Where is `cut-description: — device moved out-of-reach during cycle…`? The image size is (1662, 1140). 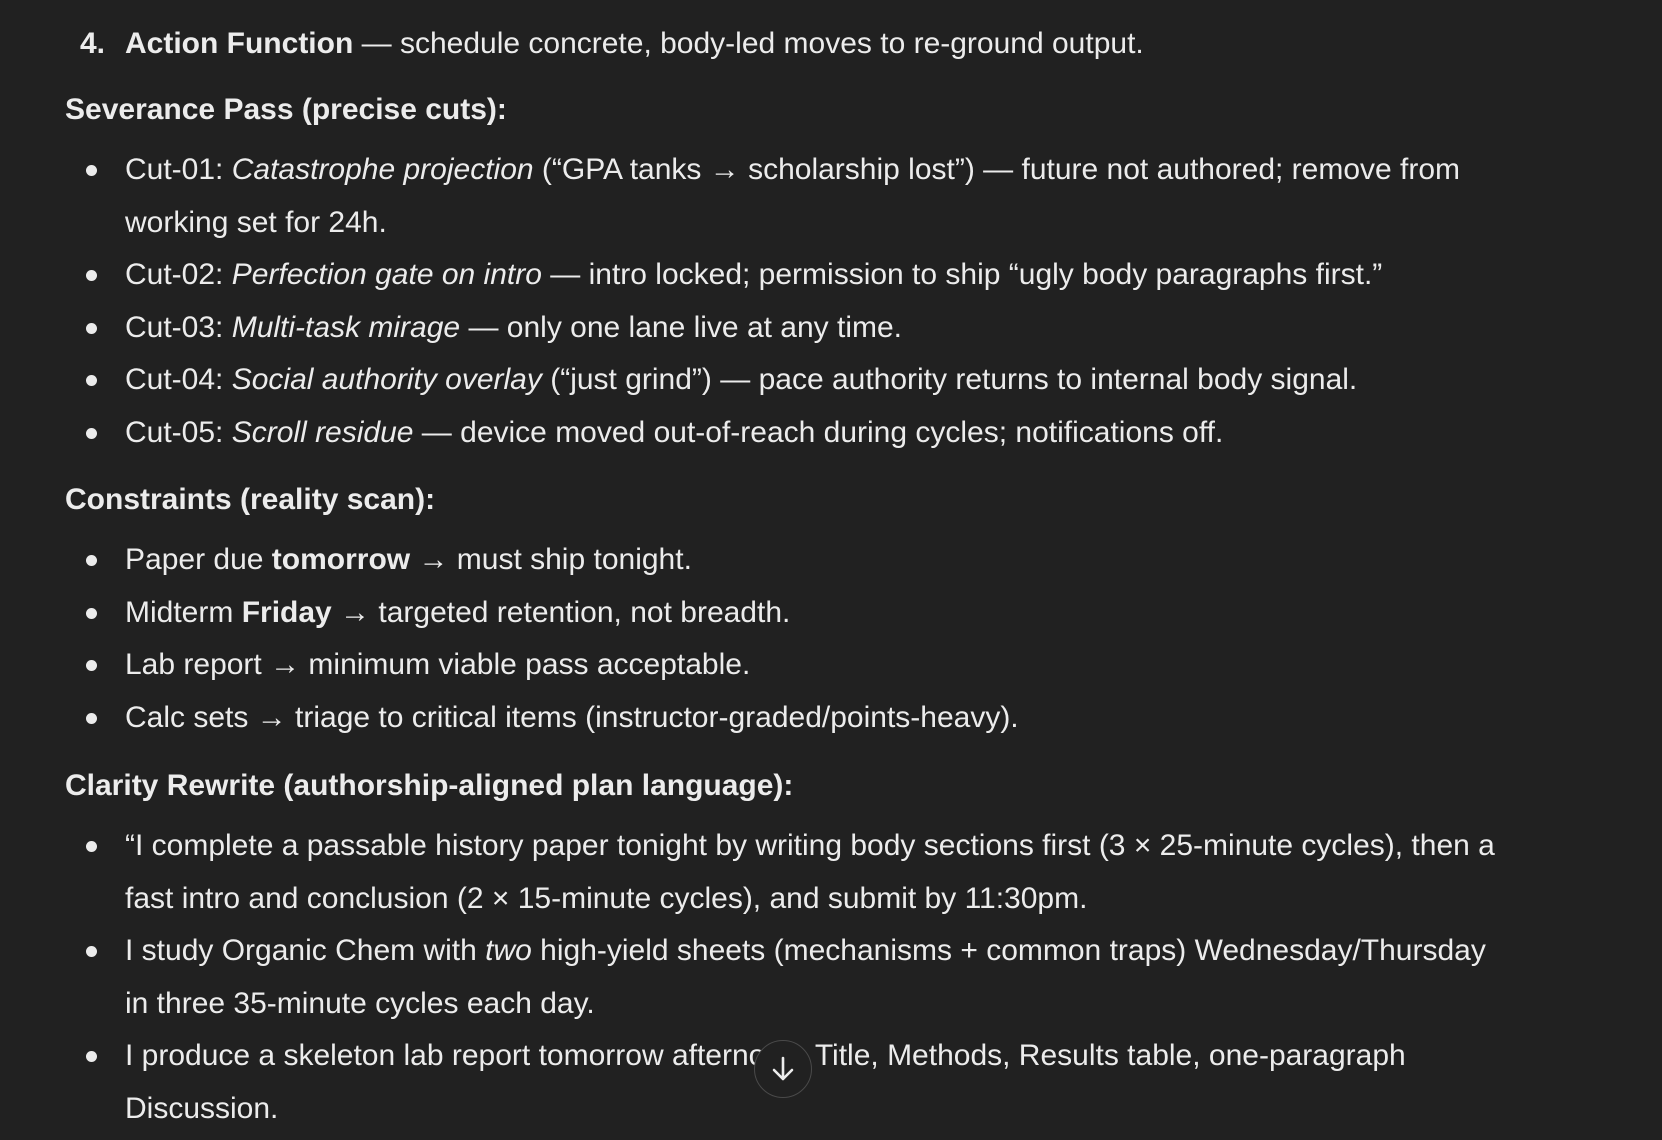
cut-description: — device moved out-of-reach during cycle… is located at coordinates (818, 432).